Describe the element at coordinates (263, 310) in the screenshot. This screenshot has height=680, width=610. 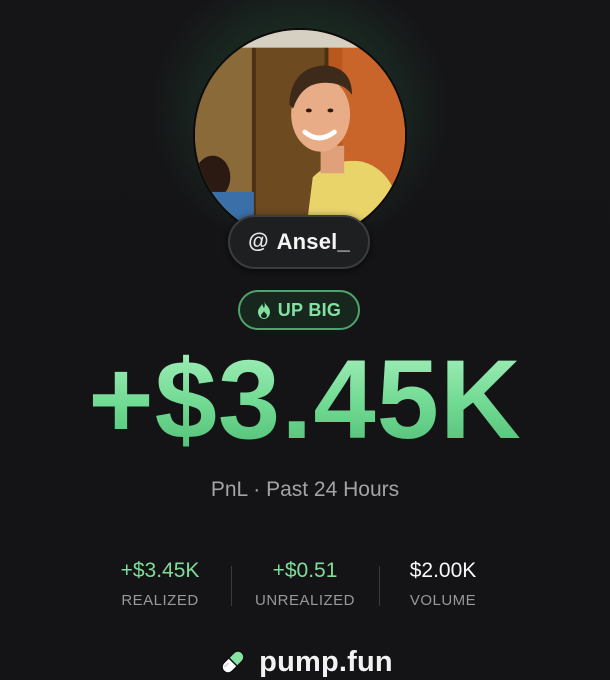
I see `flame-icon` at that location.